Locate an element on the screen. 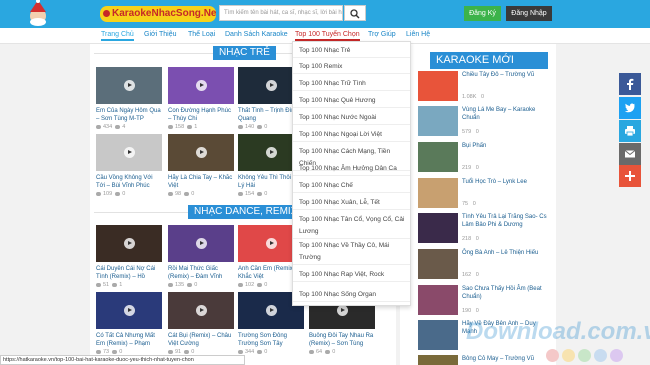 The width and height of the screenshot is (650, 365). nav-item-contact: Liên Hệ is located at coordinates (418, 34).